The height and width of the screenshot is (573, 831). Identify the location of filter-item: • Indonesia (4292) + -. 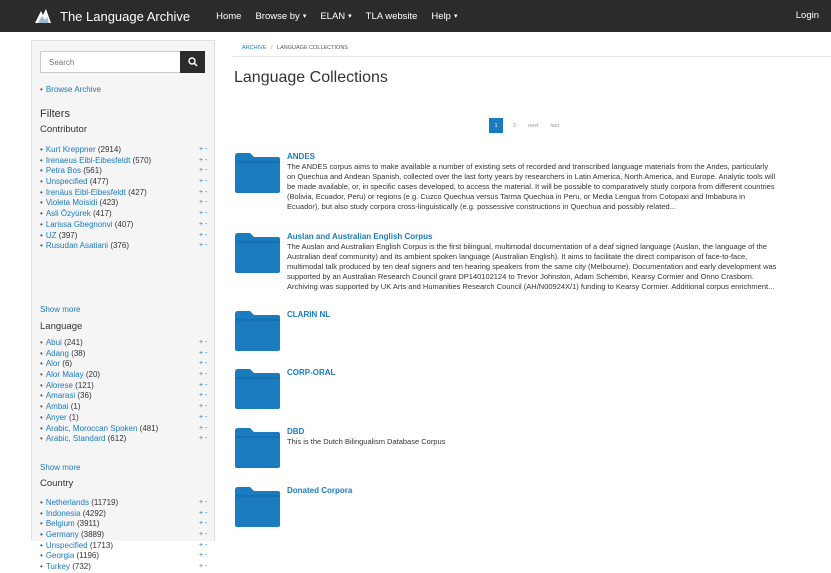
(124, 514).